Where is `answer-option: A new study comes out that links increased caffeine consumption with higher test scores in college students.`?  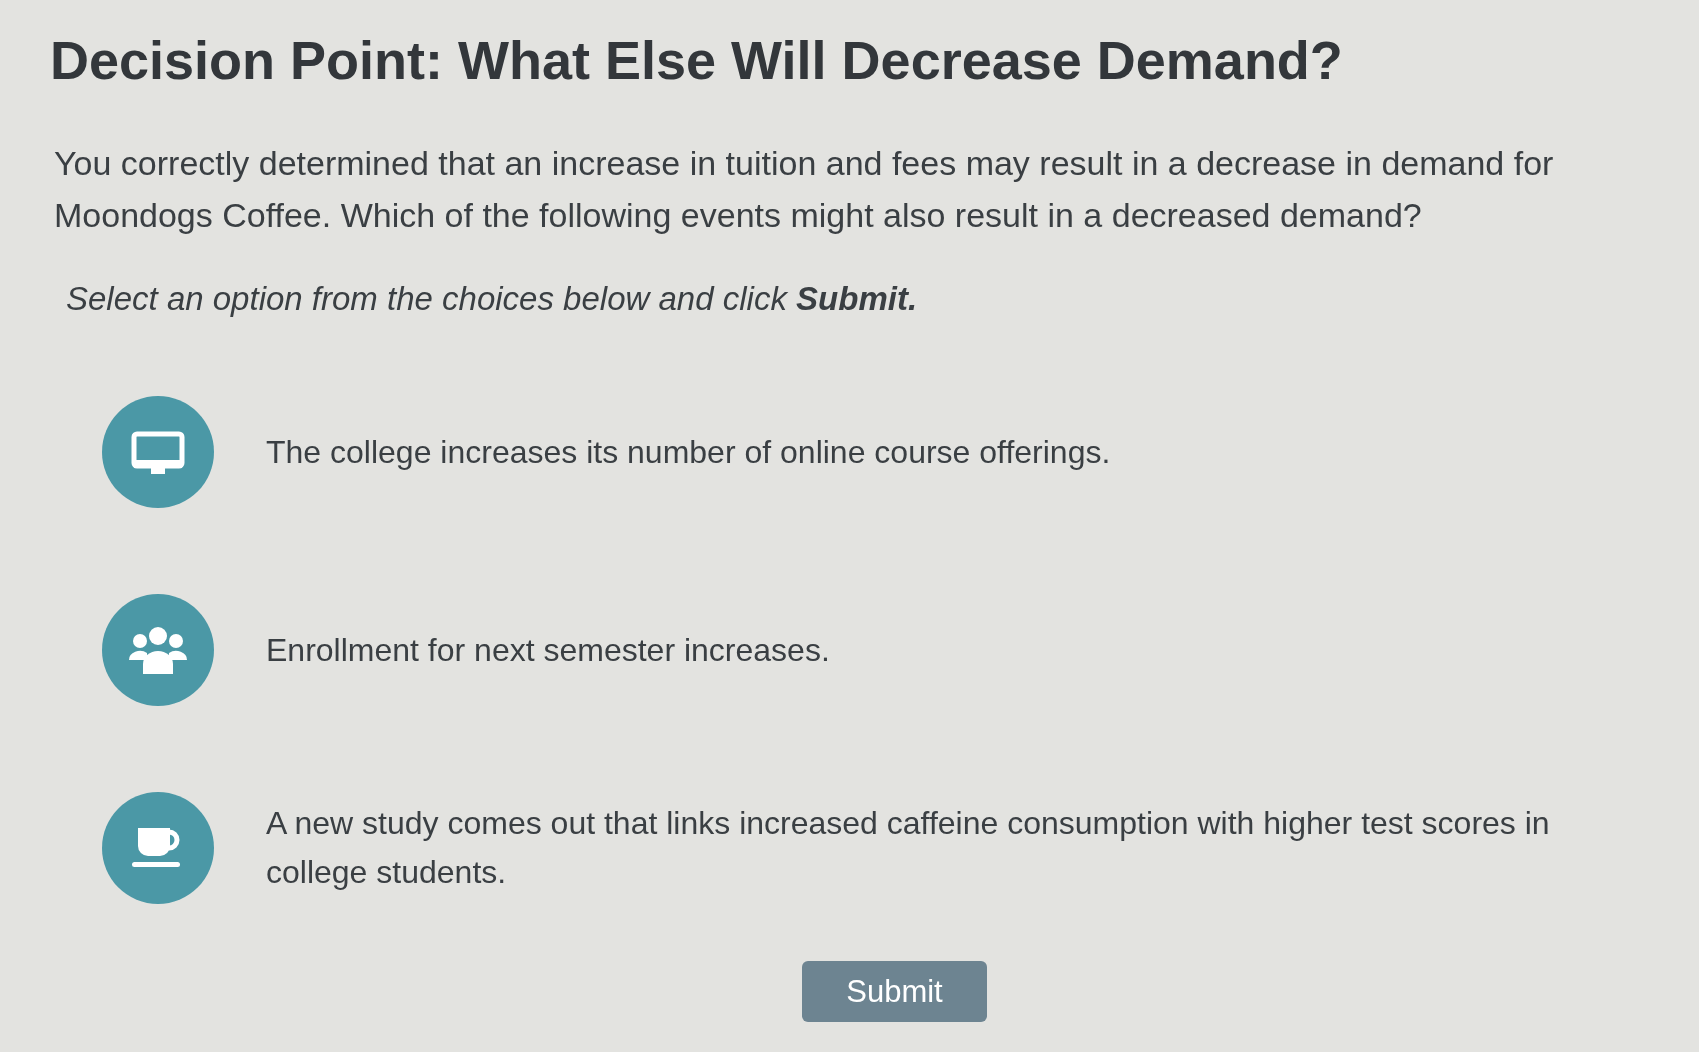
answer-option: A new study comes out that links increased caffeine consumption with higher test scores in college students. is located at coordinates (849, 848).